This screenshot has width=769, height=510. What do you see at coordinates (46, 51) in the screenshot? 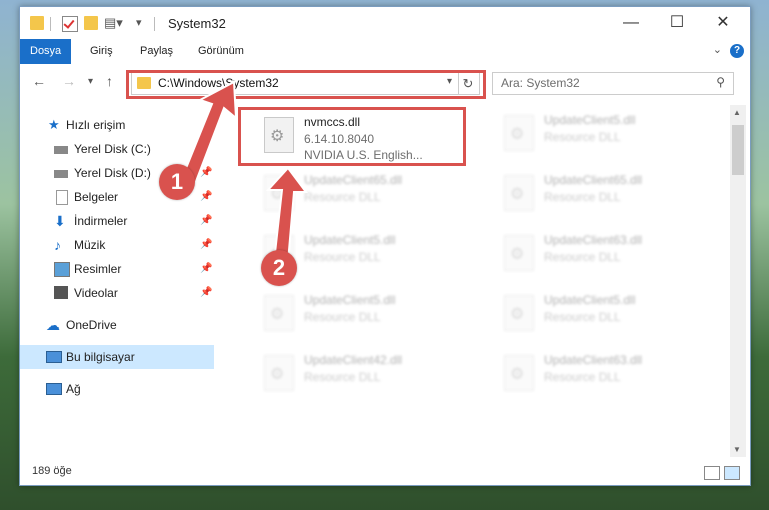
I see `tab-file: Dosya` at bounding box center [46, 51].